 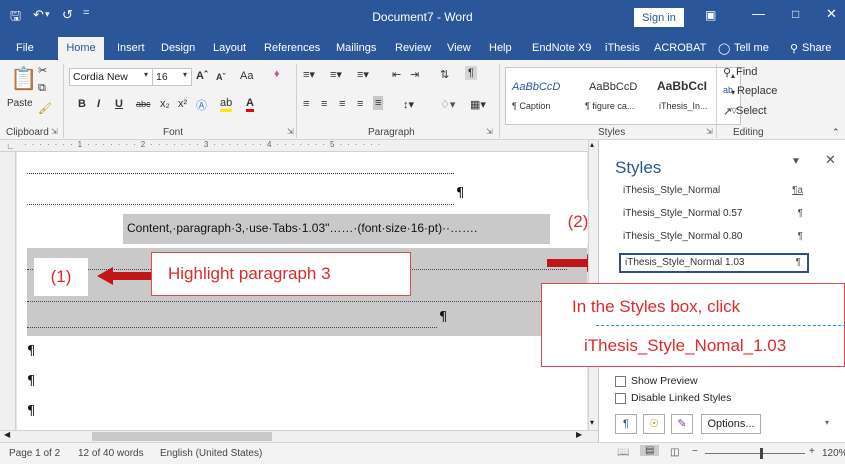 What do you see at coordinates (178, 48) in the screenshot?
I see `tab-design: Design` at bounding box center [178, 48].